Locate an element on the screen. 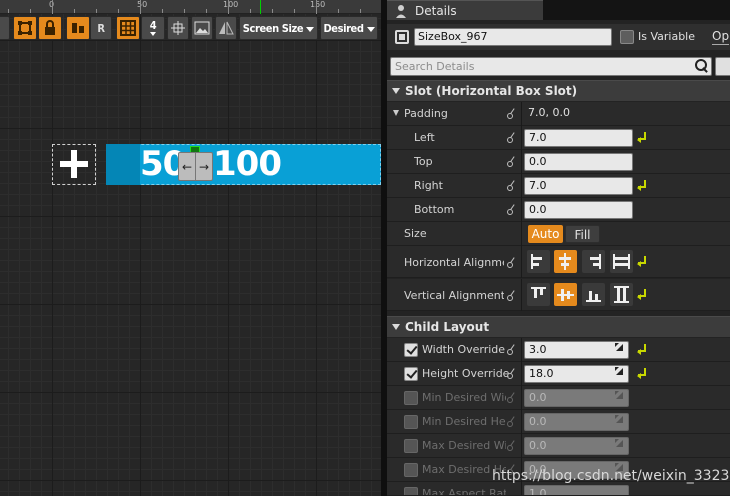 This screenshot has height=496, width=730. row-height-override: Height Override 18.0 is located at coordinates (558, 374).